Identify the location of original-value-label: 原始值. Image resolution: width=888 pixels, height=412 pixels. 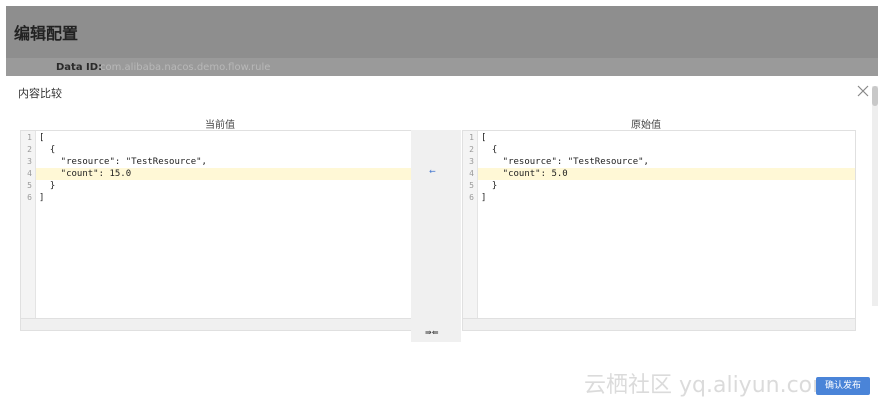
(646, 125).